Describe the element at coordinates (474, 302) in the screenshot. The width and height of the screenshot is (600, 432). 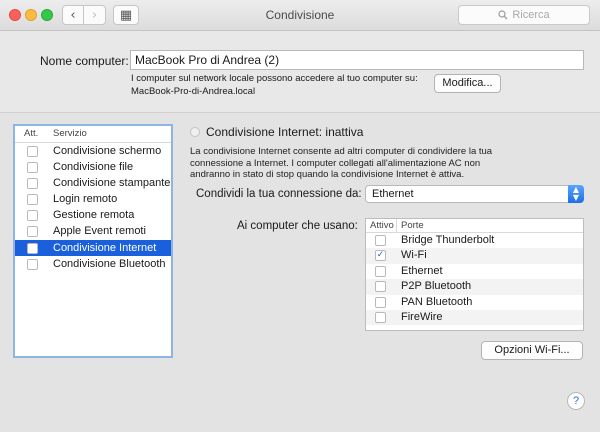
I see `port-row: PAN Bluetooth` at that location.